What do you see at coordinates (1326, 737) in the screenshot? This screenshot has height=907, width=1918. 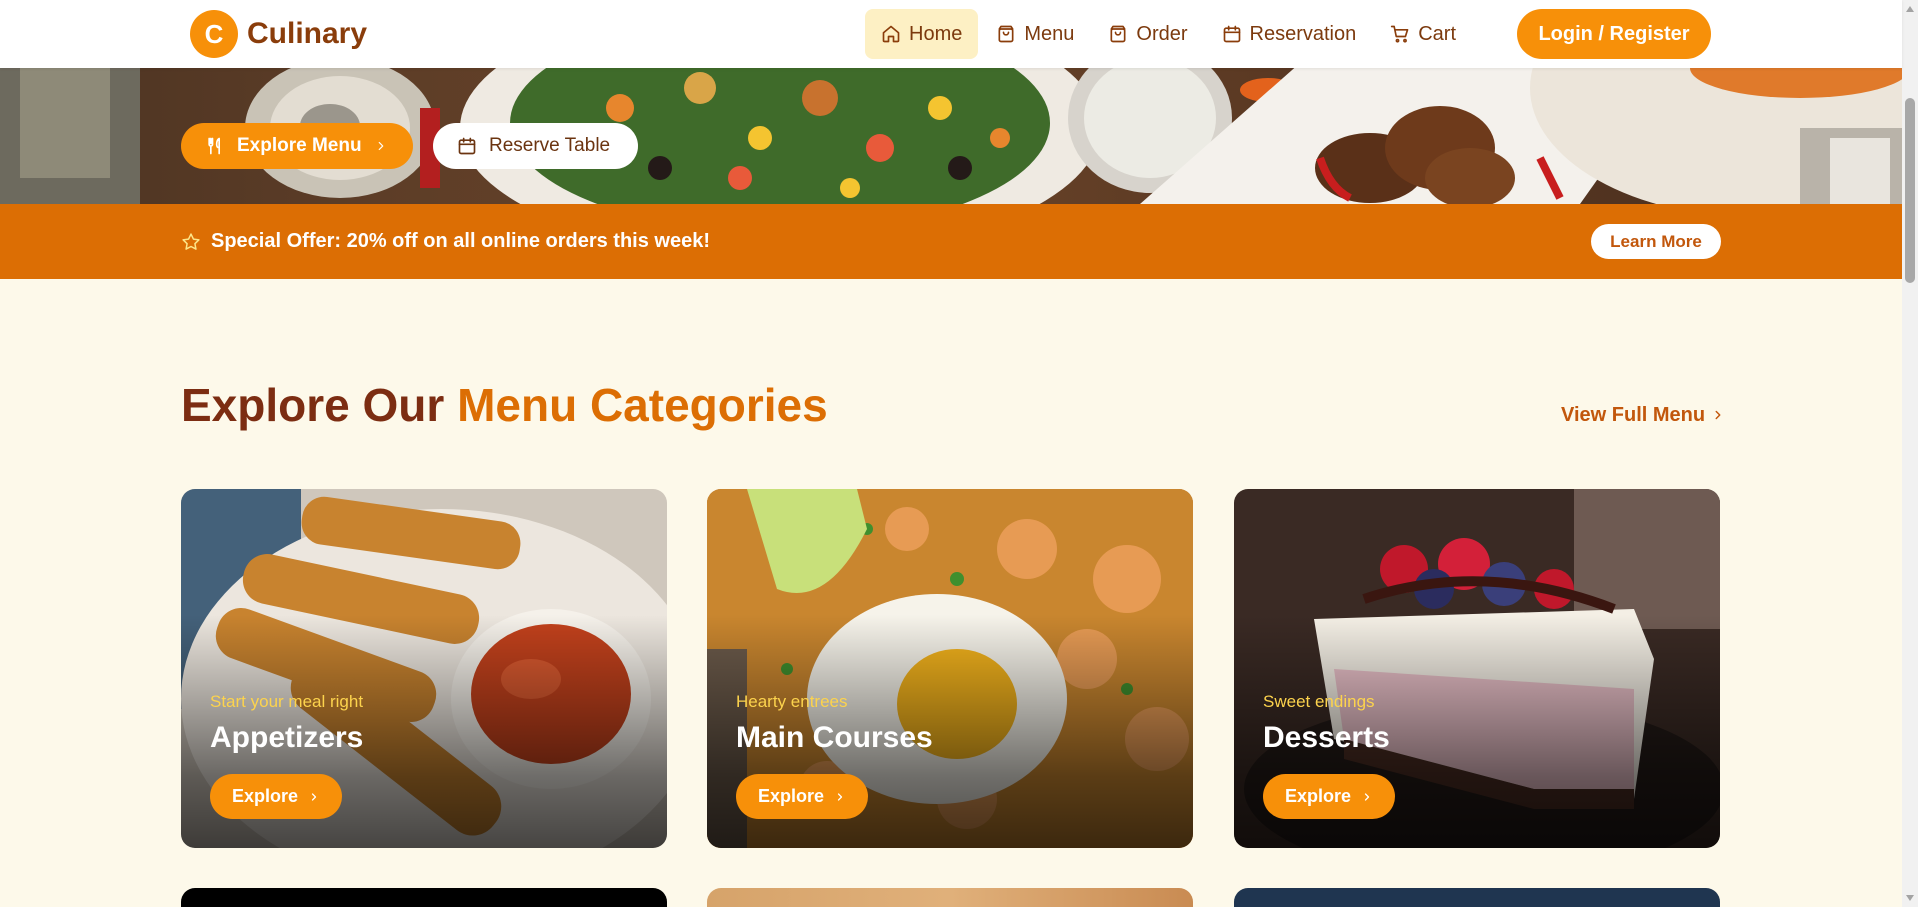 I see `card-title: Desserts` at bounding box center [1326, 737].